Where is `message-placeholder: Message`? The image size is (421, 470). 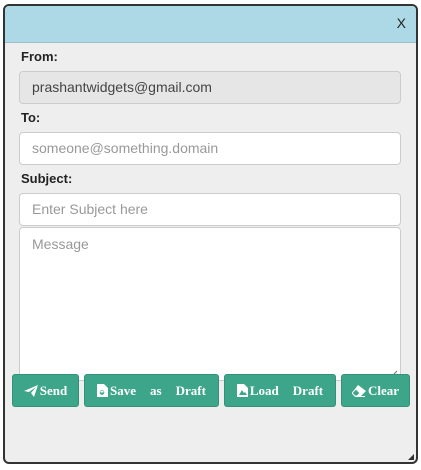 message-placeholder: Message is located at coordinates (60, 244).